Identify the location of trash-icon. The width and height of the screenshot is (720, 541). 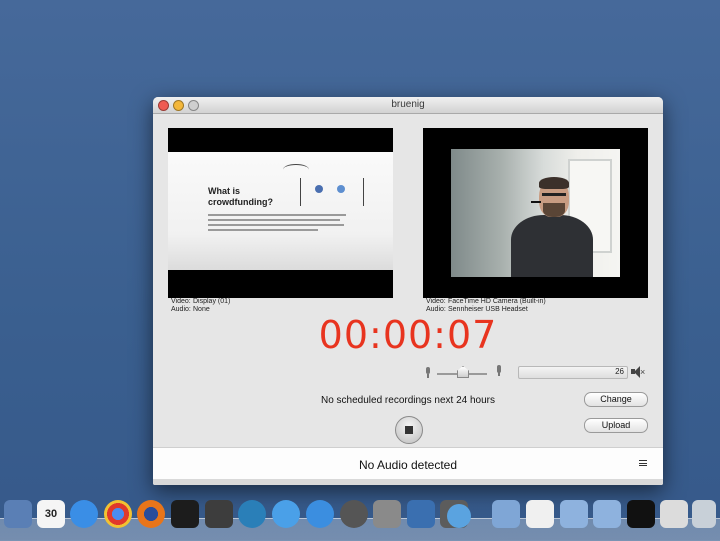
(704, 514).